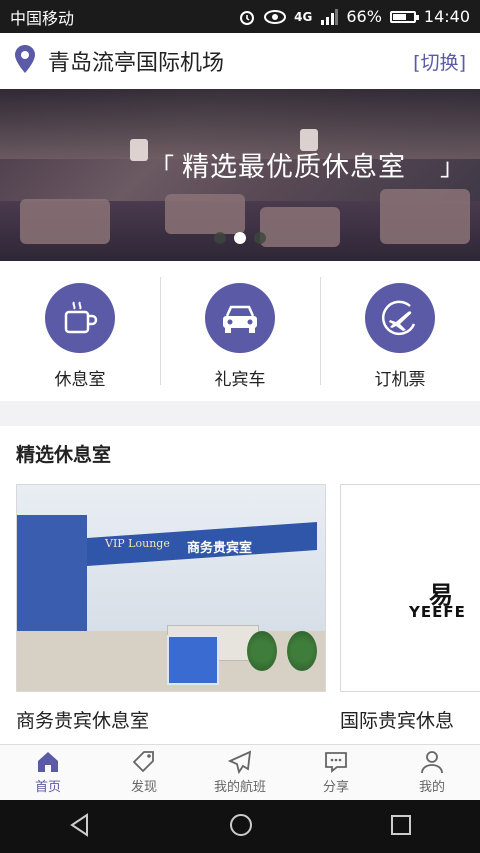 This screenshot has height=853, width=480. I want to click on lounge-image: 易 YEEFE, so click(410, 588).